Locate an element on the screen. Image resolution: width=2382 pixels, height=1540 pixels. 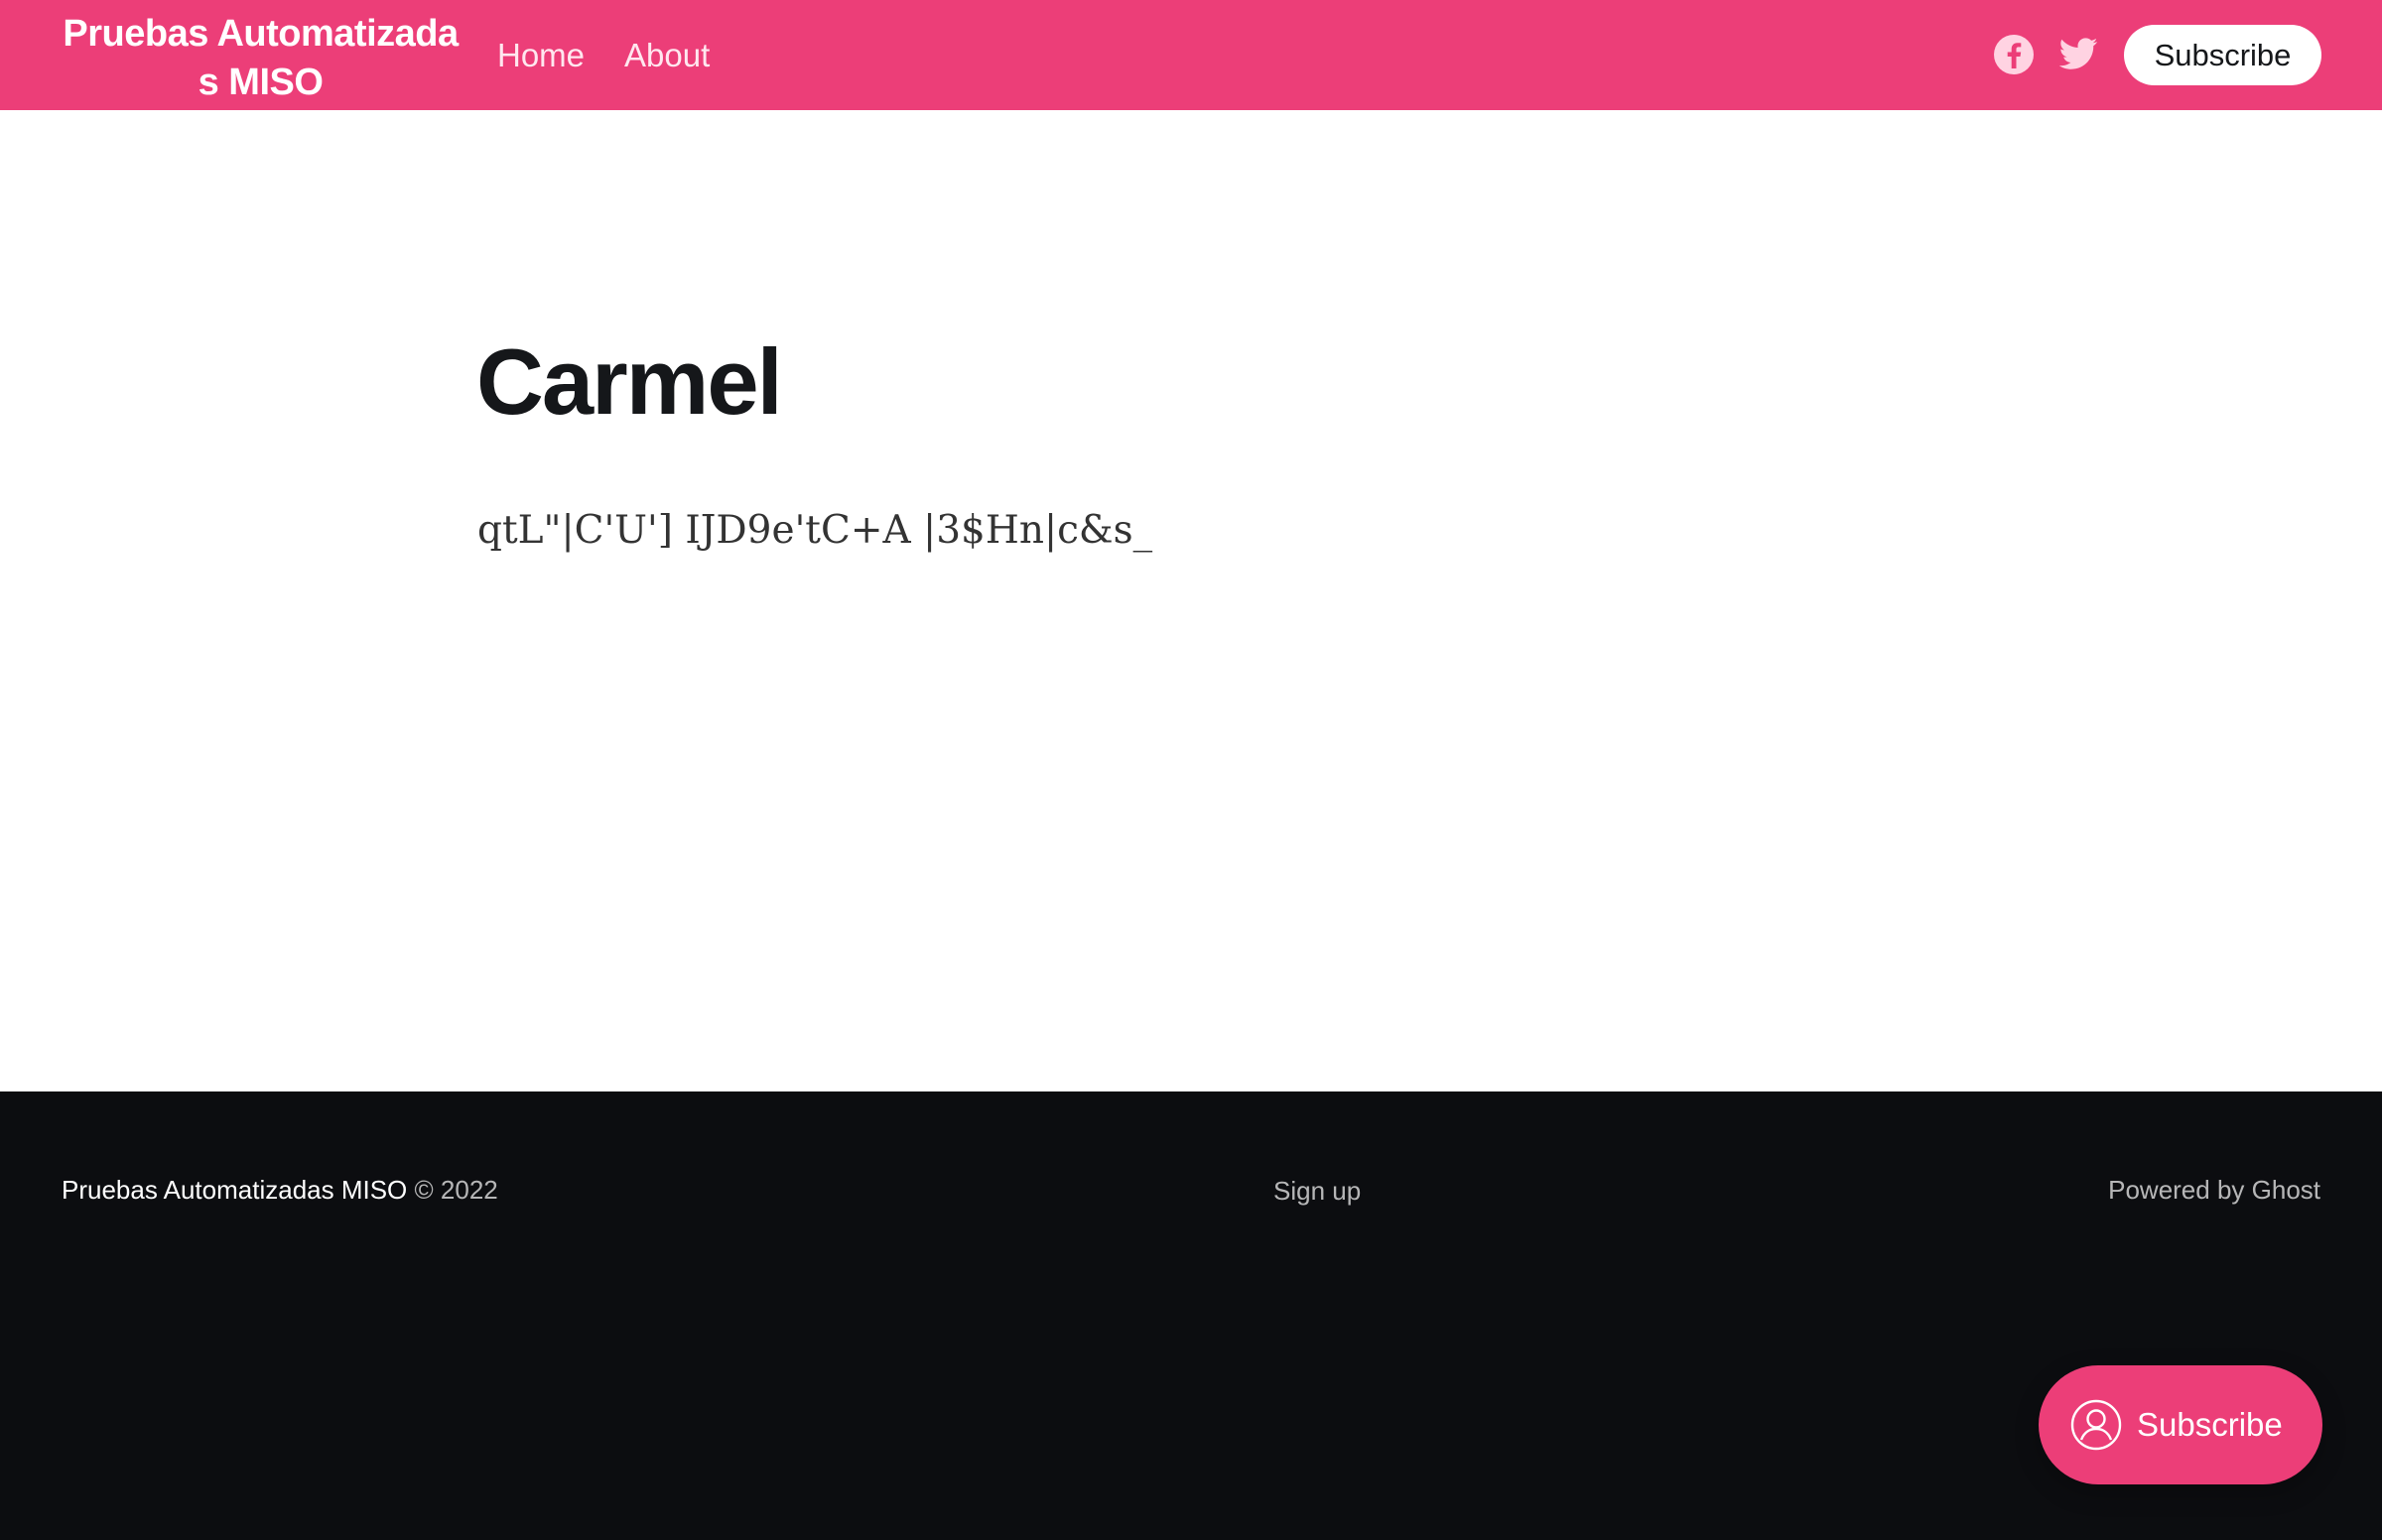
nav-item-home: Home is located at coordinates (541, 55).